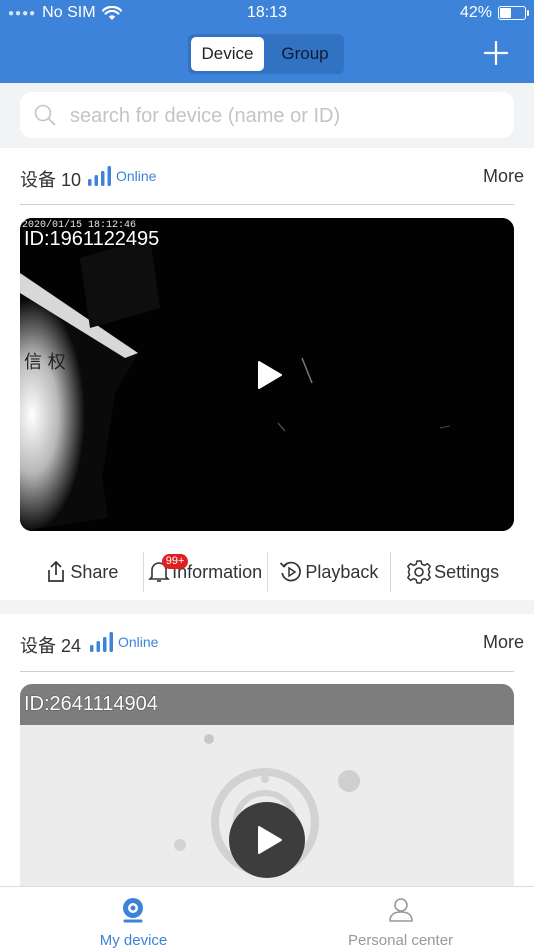 The image size is (534, 951). What do you see at coordinates (467, 571) in the screenshot?
I see `settings-label: Settings` at bounding box center [467, 571].